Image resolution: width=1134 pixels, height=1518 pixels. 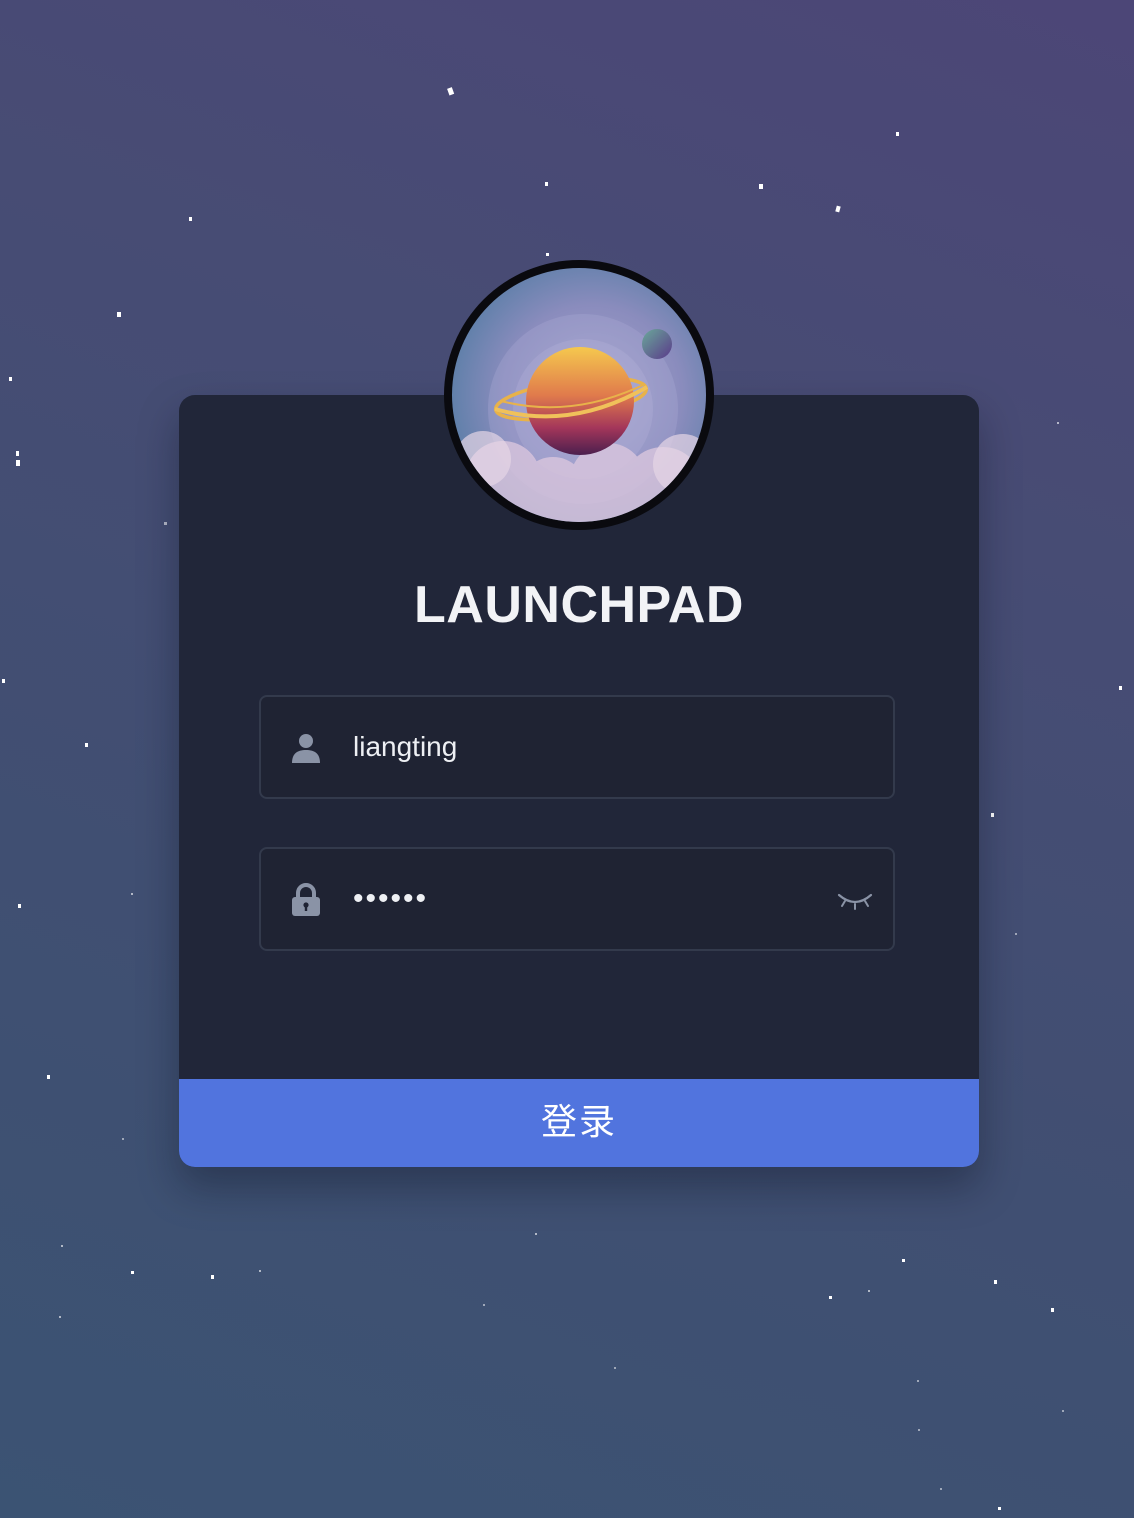 I want to click on username-field: liangting, so click(x=577, y=747).